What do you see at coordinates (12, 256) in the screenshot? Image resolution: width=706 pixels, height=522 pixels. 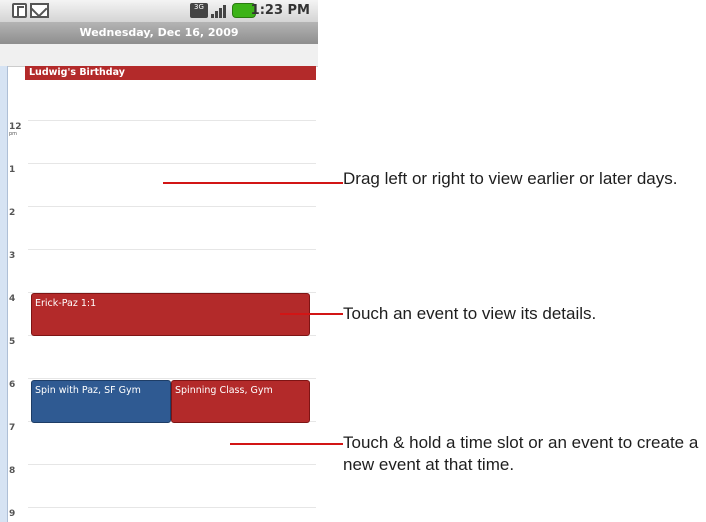 I see `hour-label-3: 3` at bounding box center [12, 256].